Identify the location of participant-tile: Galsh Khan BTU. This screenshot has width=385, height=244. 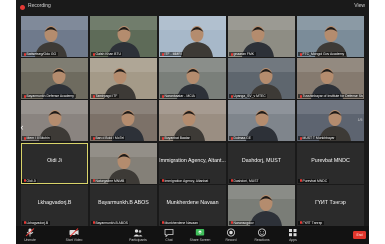
(123, 36).